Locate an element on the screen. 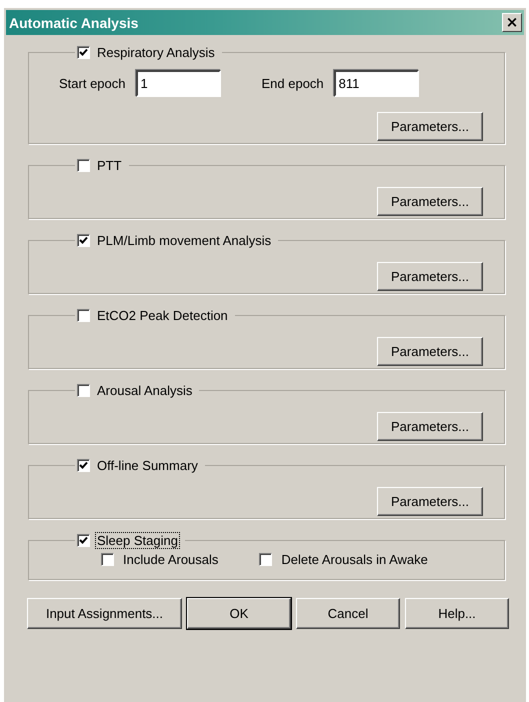 The image size is (529, 702). checkbox-label: Off-line Summary is located at coordinates (147, 465).